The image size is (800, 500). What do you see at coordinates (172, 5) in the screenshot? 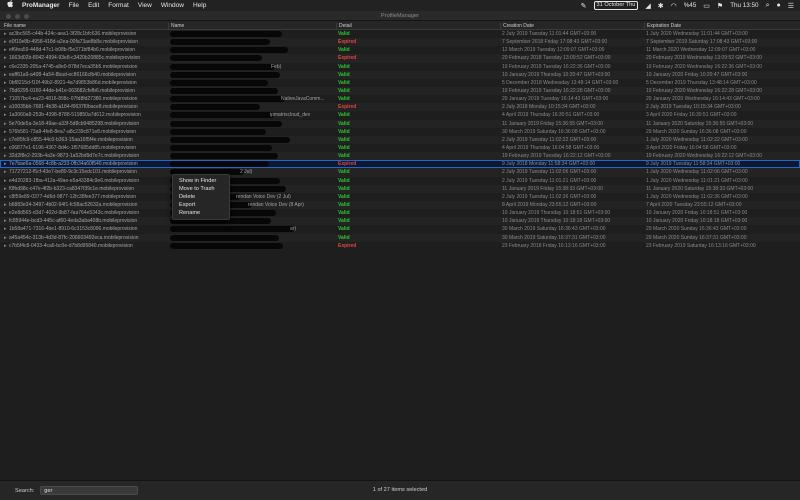
I see `menu-window: Window` at bounding box center [172, 5].